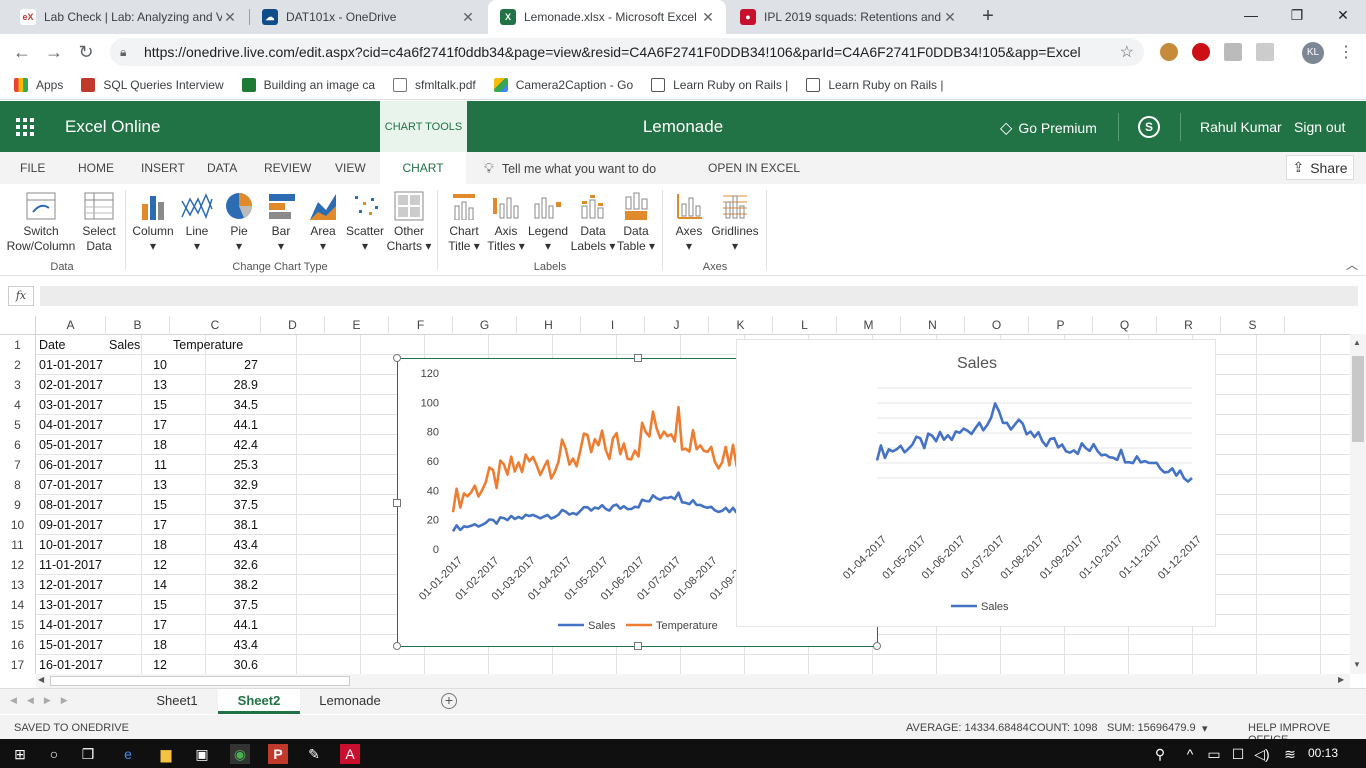 The width and height of the screenshot is (1366, 768). Describe the element at coordinates (308, 84) in the screenshot. I see `bookmark-item: Building an image ca` at that location.